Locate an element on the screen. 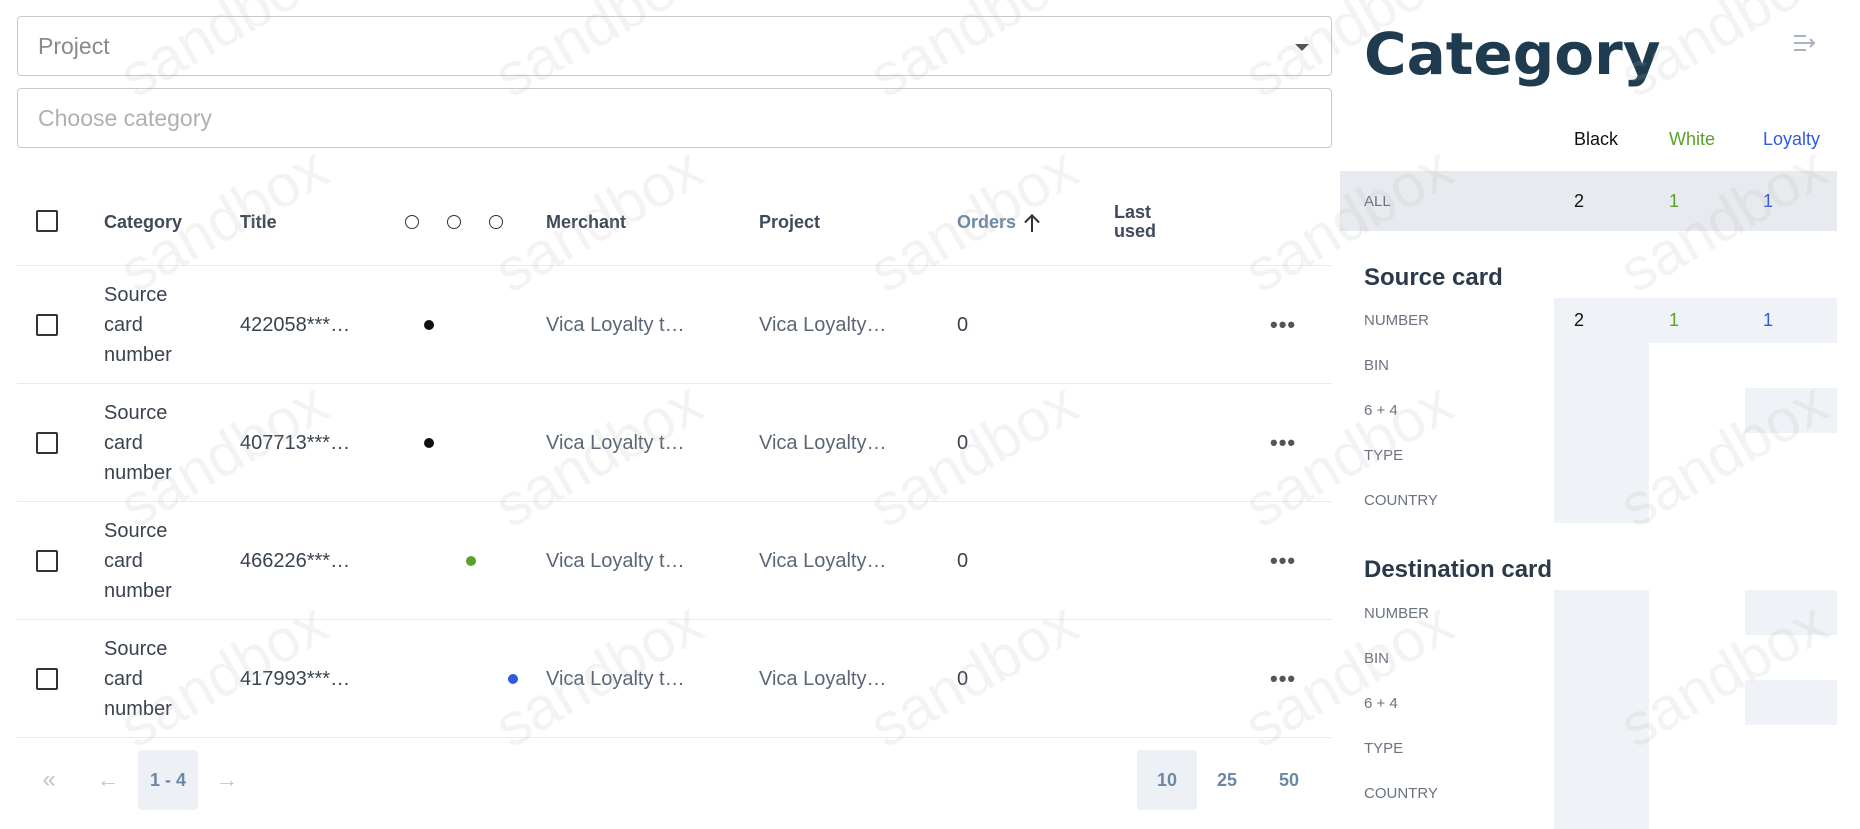 This screenshot has height=829, width=1860. source-country-label: COUNTRY is located at coordinates (1401, 500).